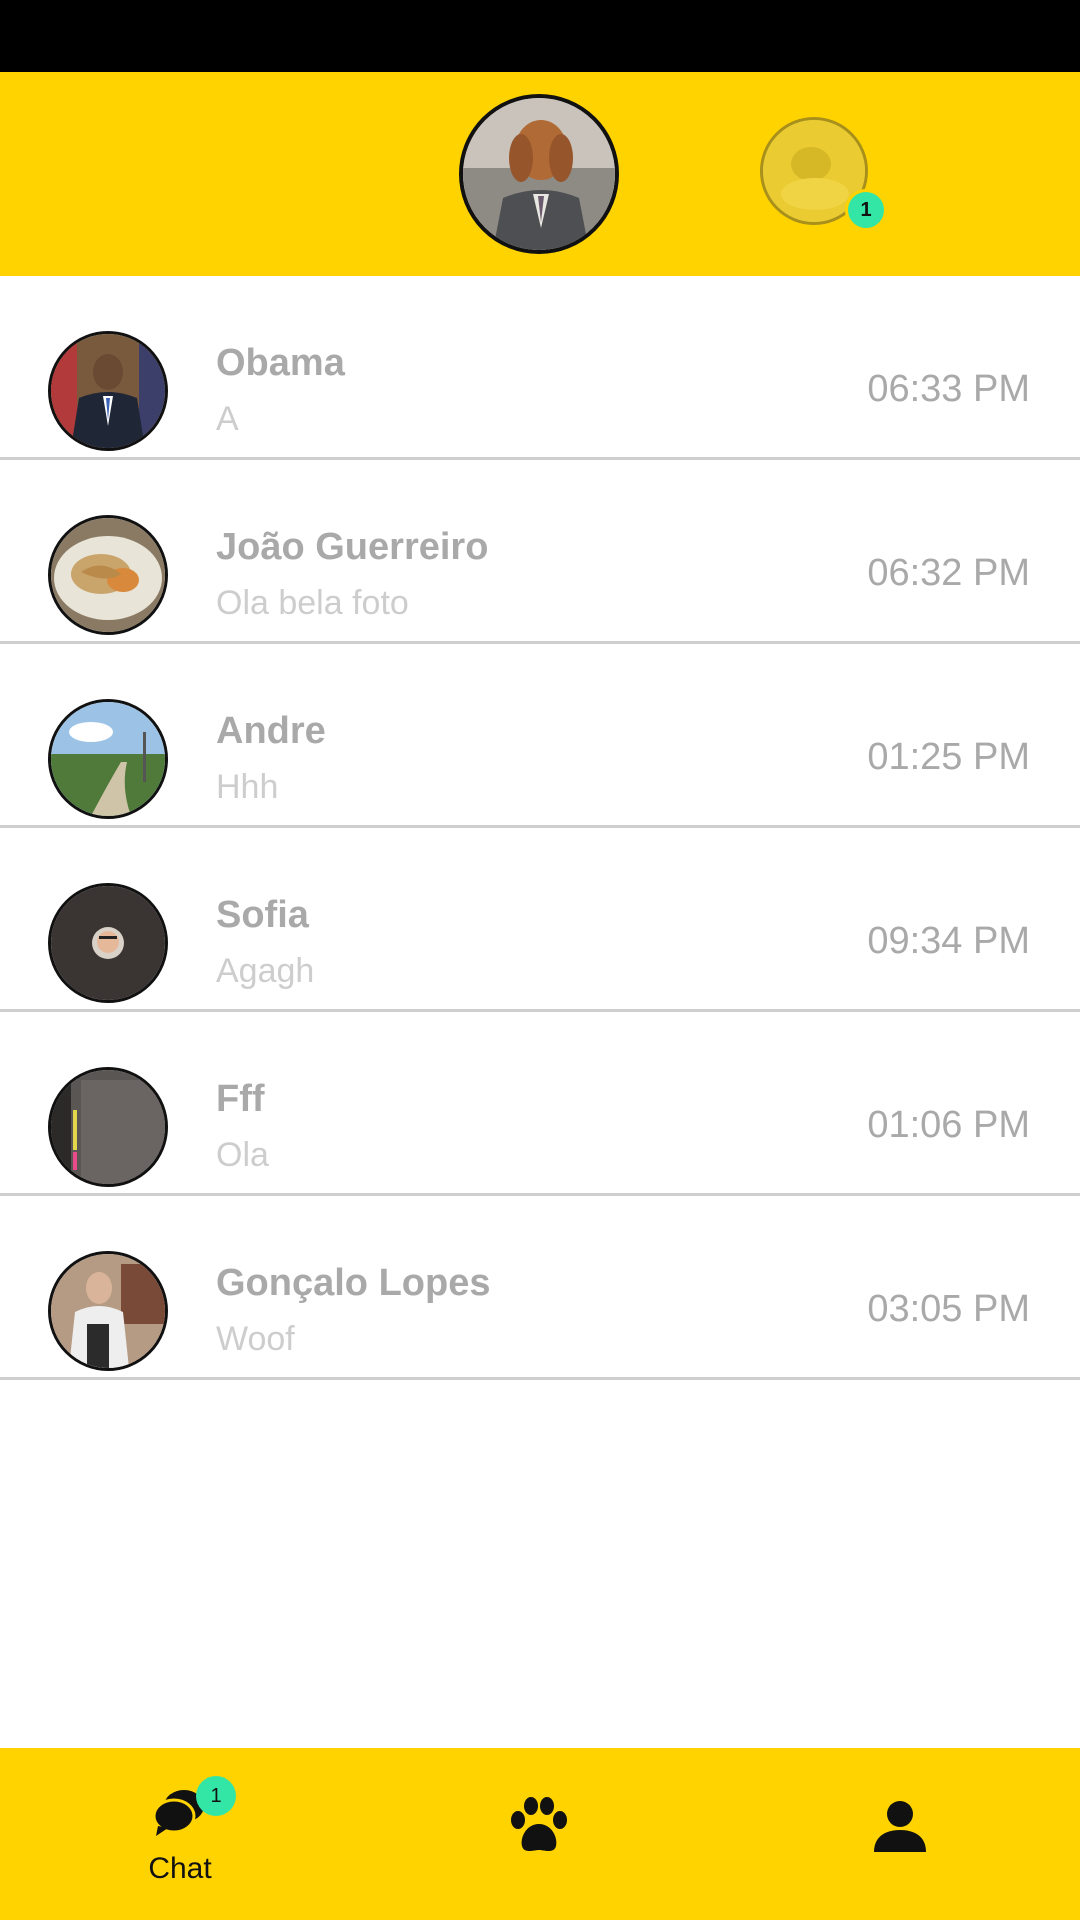 This screenshot has height=1920, width=1080. I want to click on contact-name: Obama, so click(280, 363).